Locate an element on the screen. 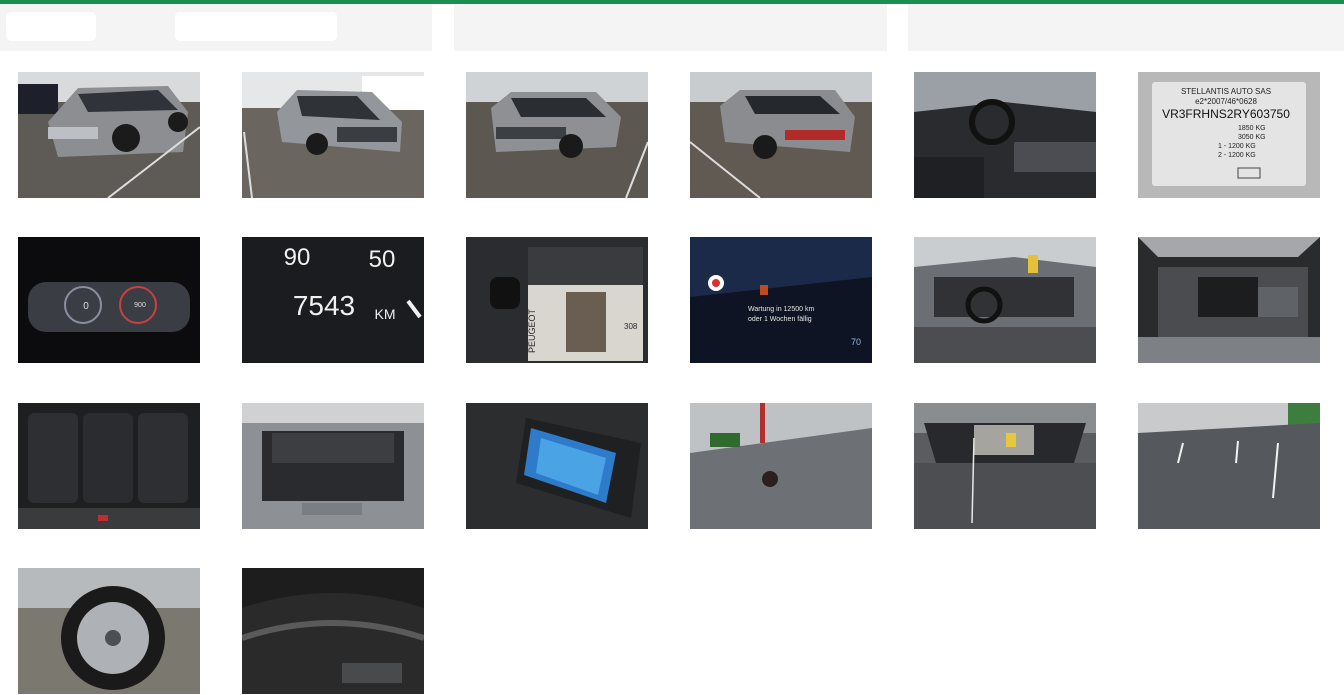 The width and height of the screenshot is (1344, 695). odometer-km-unit: KM is located at coordinates (385, 314).